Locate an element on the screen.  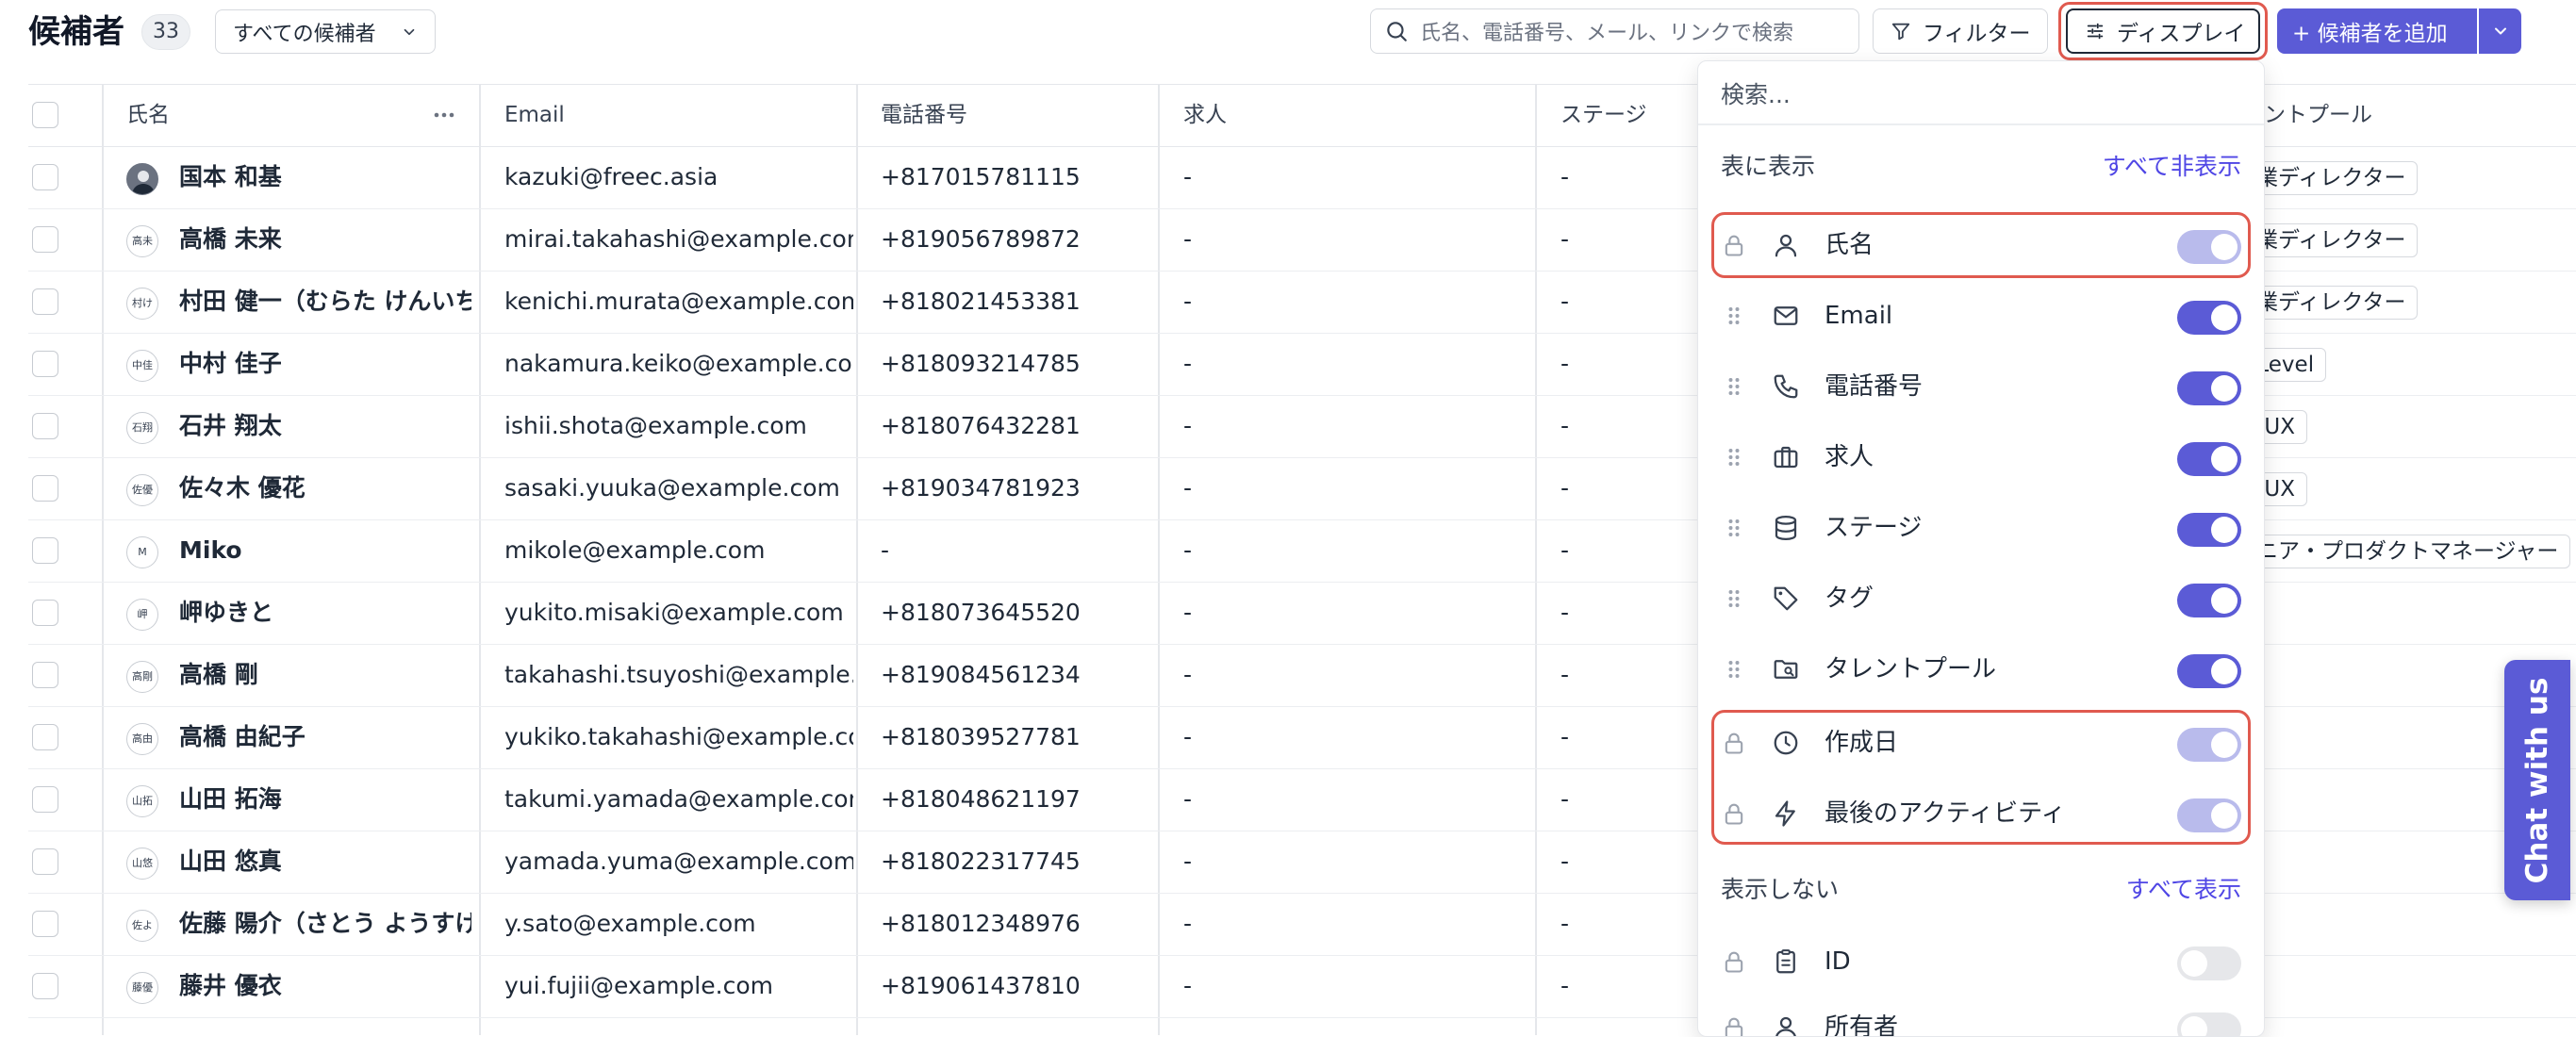
hide-all-link: すべて非表示 is located at coordinates (2172, 165).